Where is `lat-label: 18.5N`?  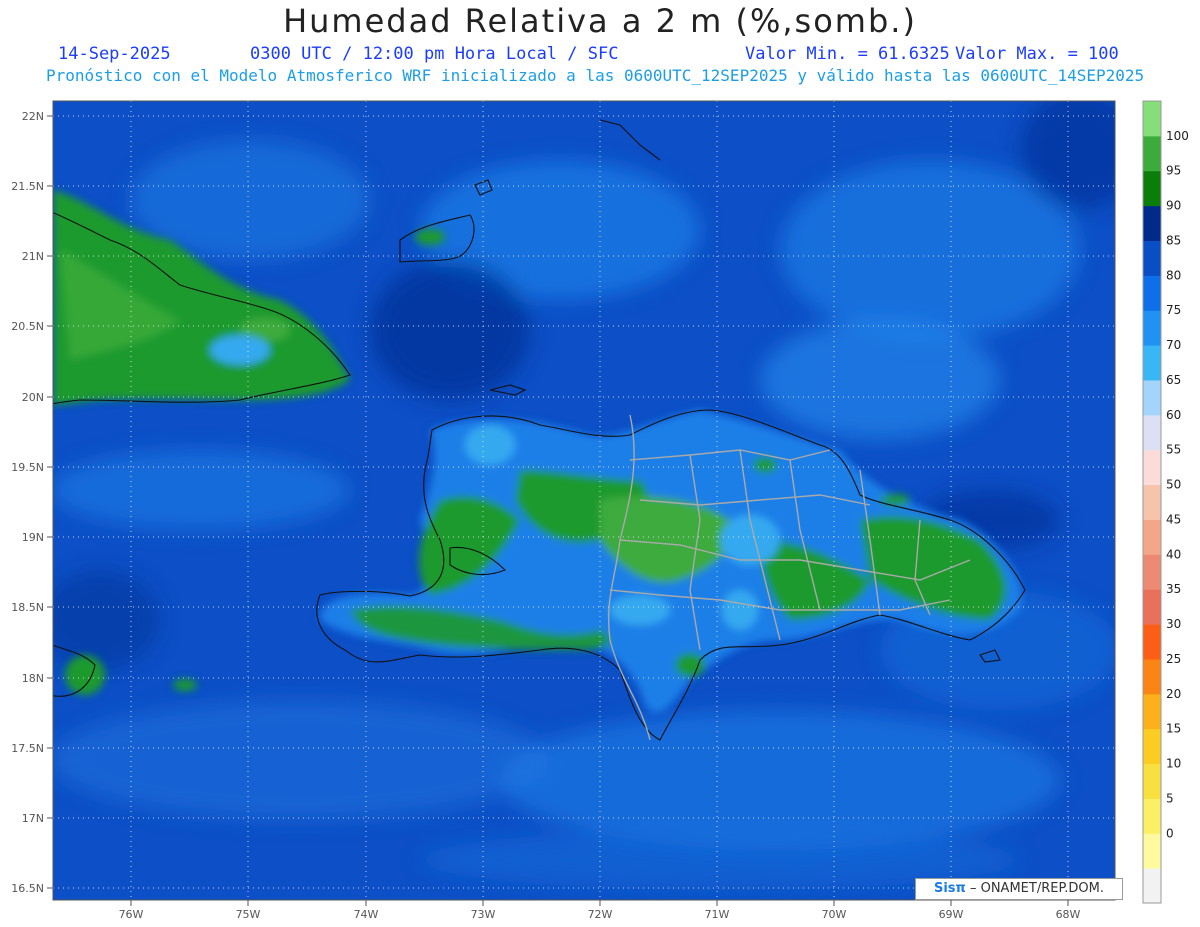
lat-label: 18.5N is located at coordinates (27, 607).